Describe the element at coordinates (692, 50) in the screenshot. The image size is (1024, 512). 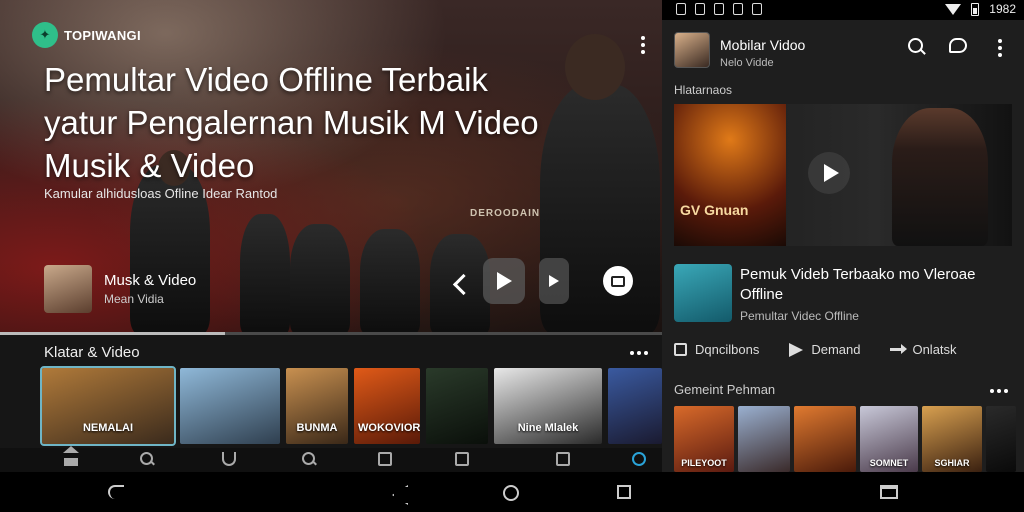
I see `channel-avatar` at that location.